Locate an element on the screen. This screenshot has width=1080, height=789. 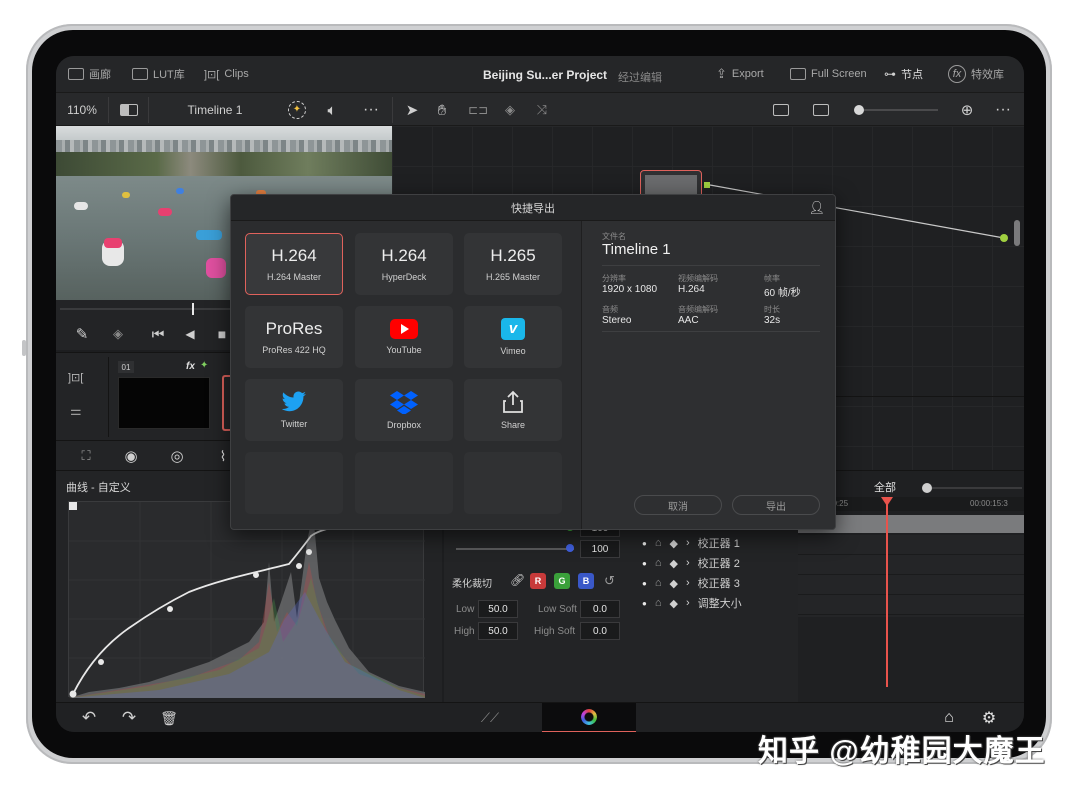
playhead is located at coordinates (887, 592).